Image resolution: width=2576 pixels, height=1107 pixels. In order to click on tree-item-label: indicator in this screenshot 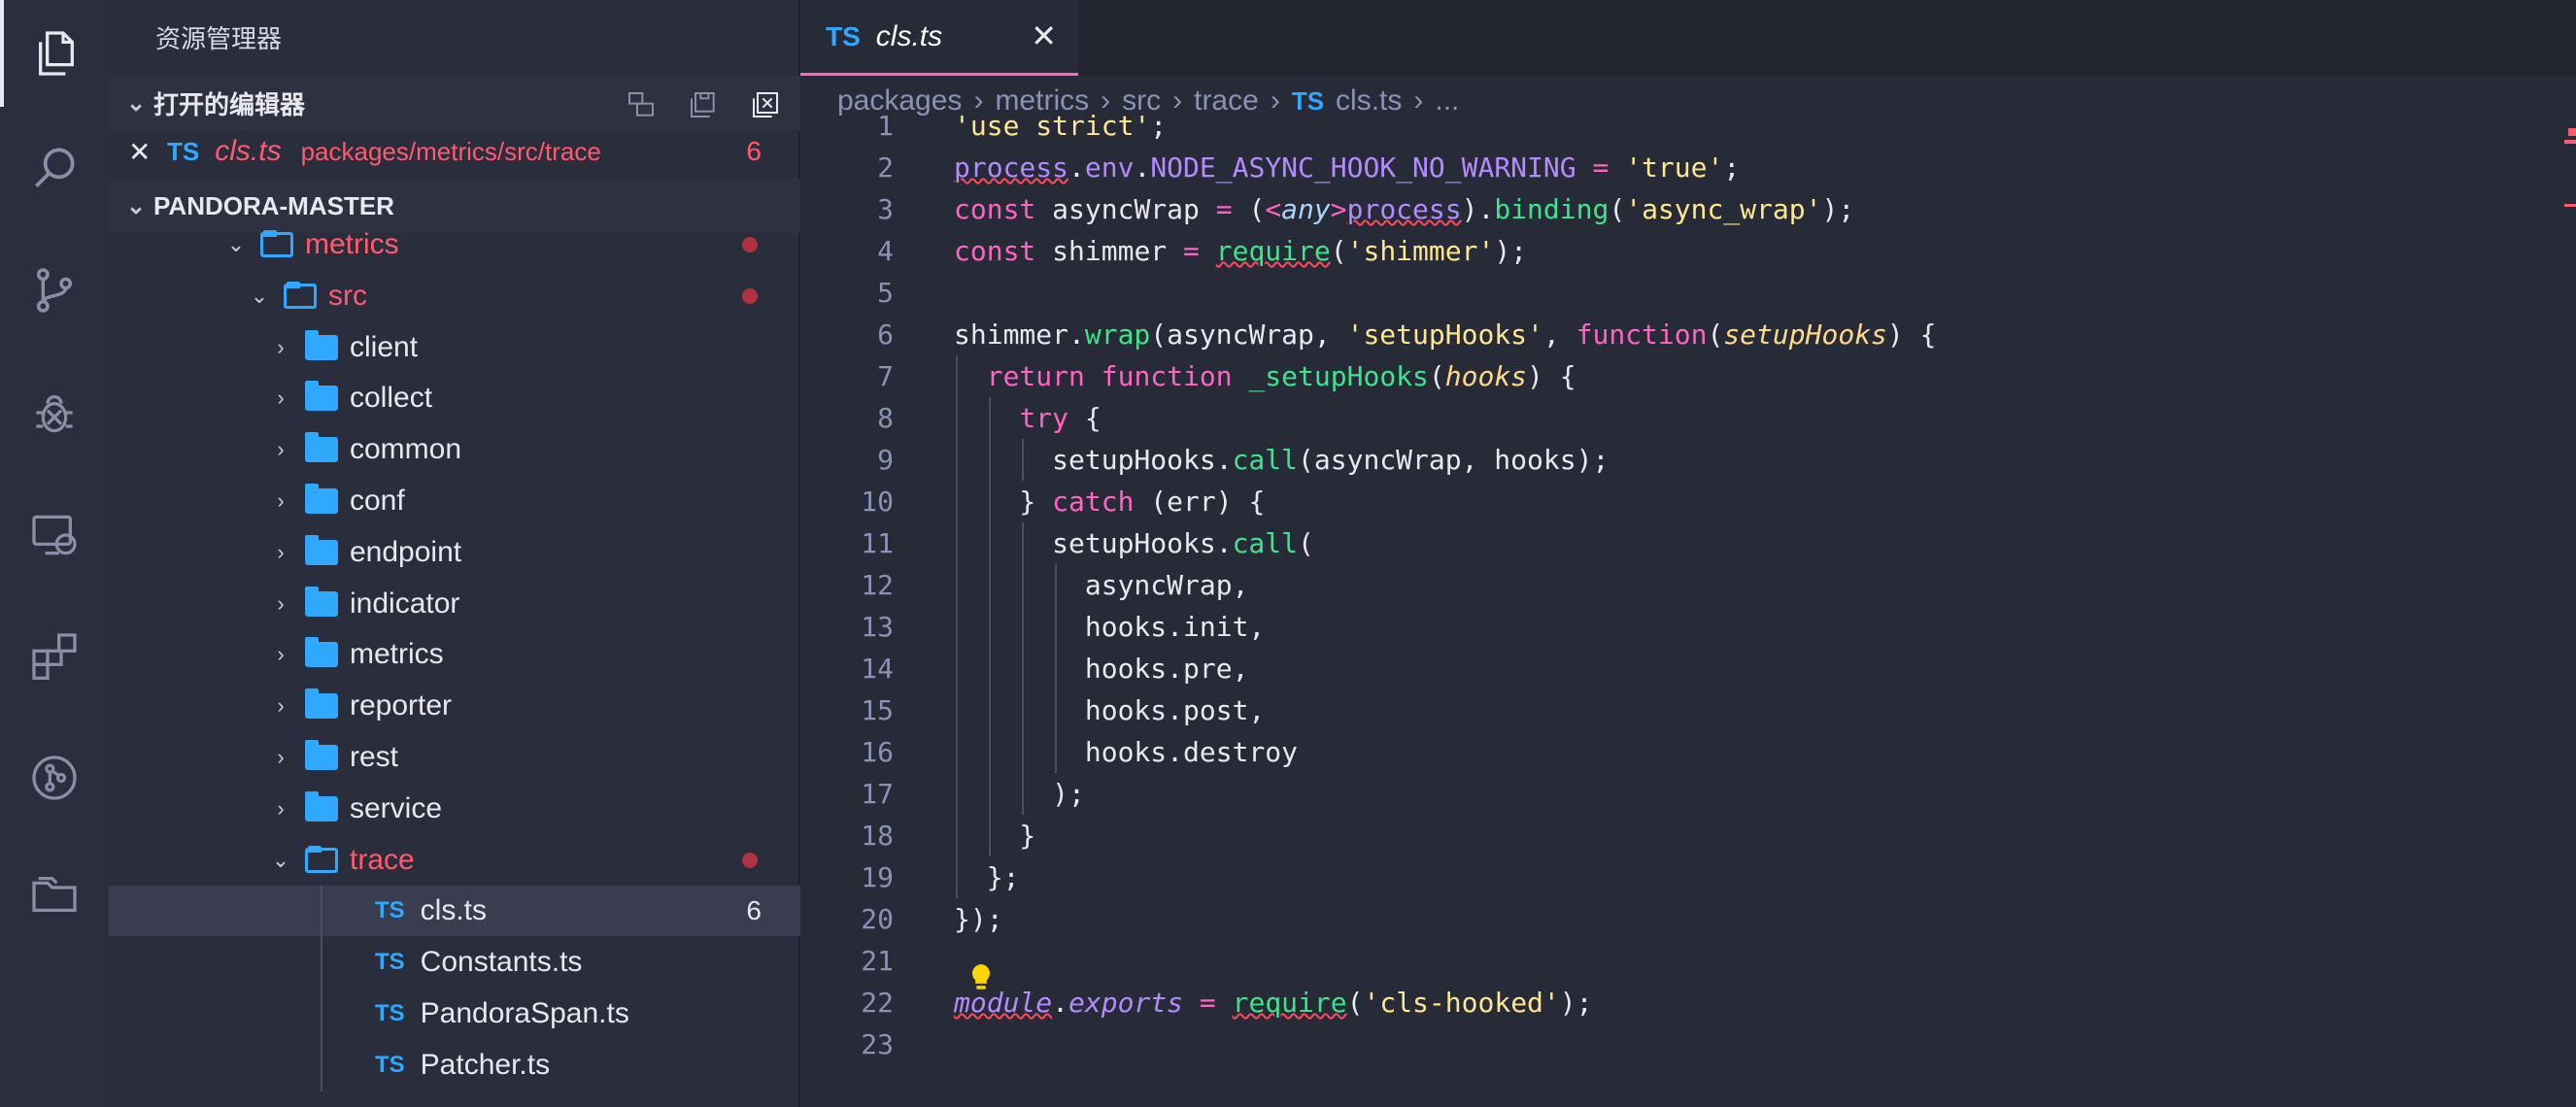, I will do `click(405, 604)`.